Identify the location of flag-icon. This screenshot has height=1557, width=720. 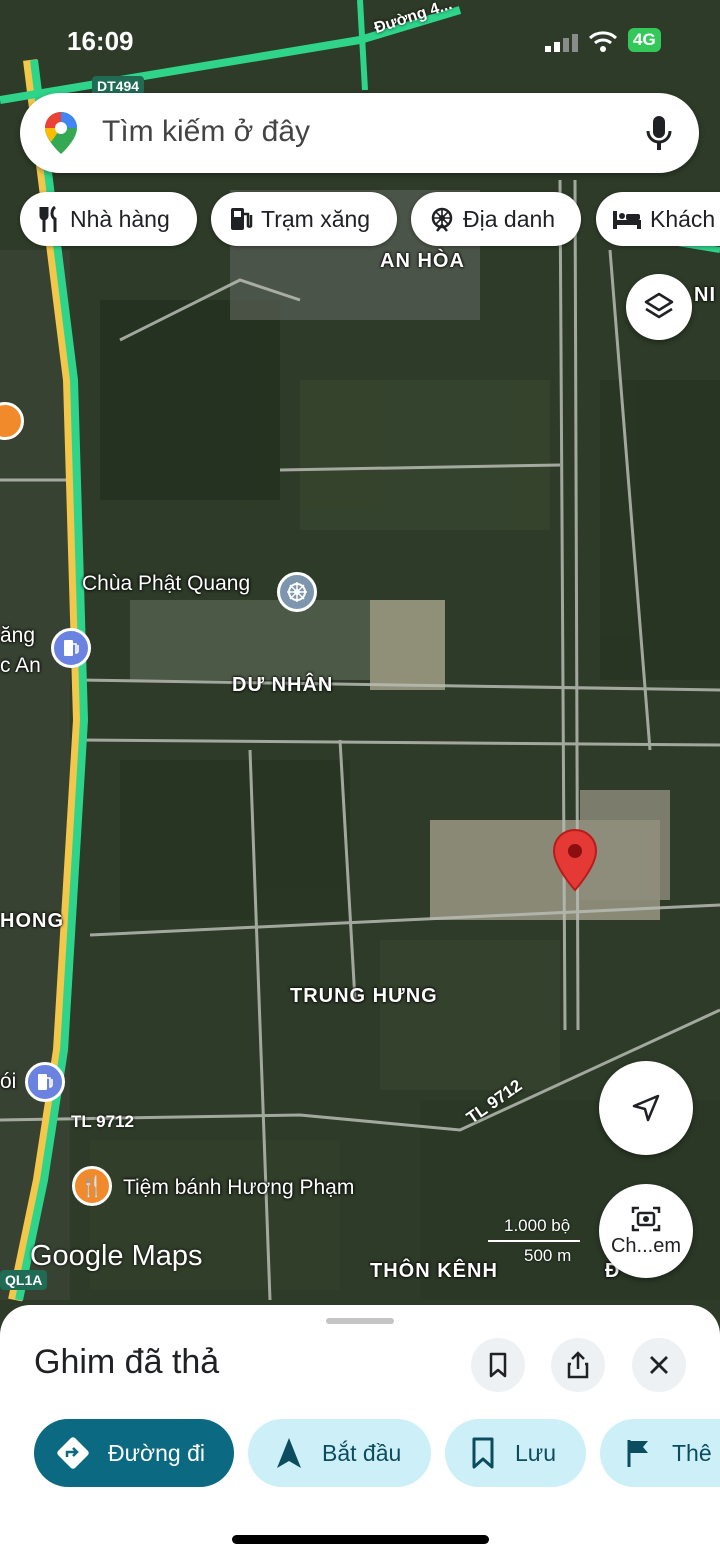
(637, 1453).